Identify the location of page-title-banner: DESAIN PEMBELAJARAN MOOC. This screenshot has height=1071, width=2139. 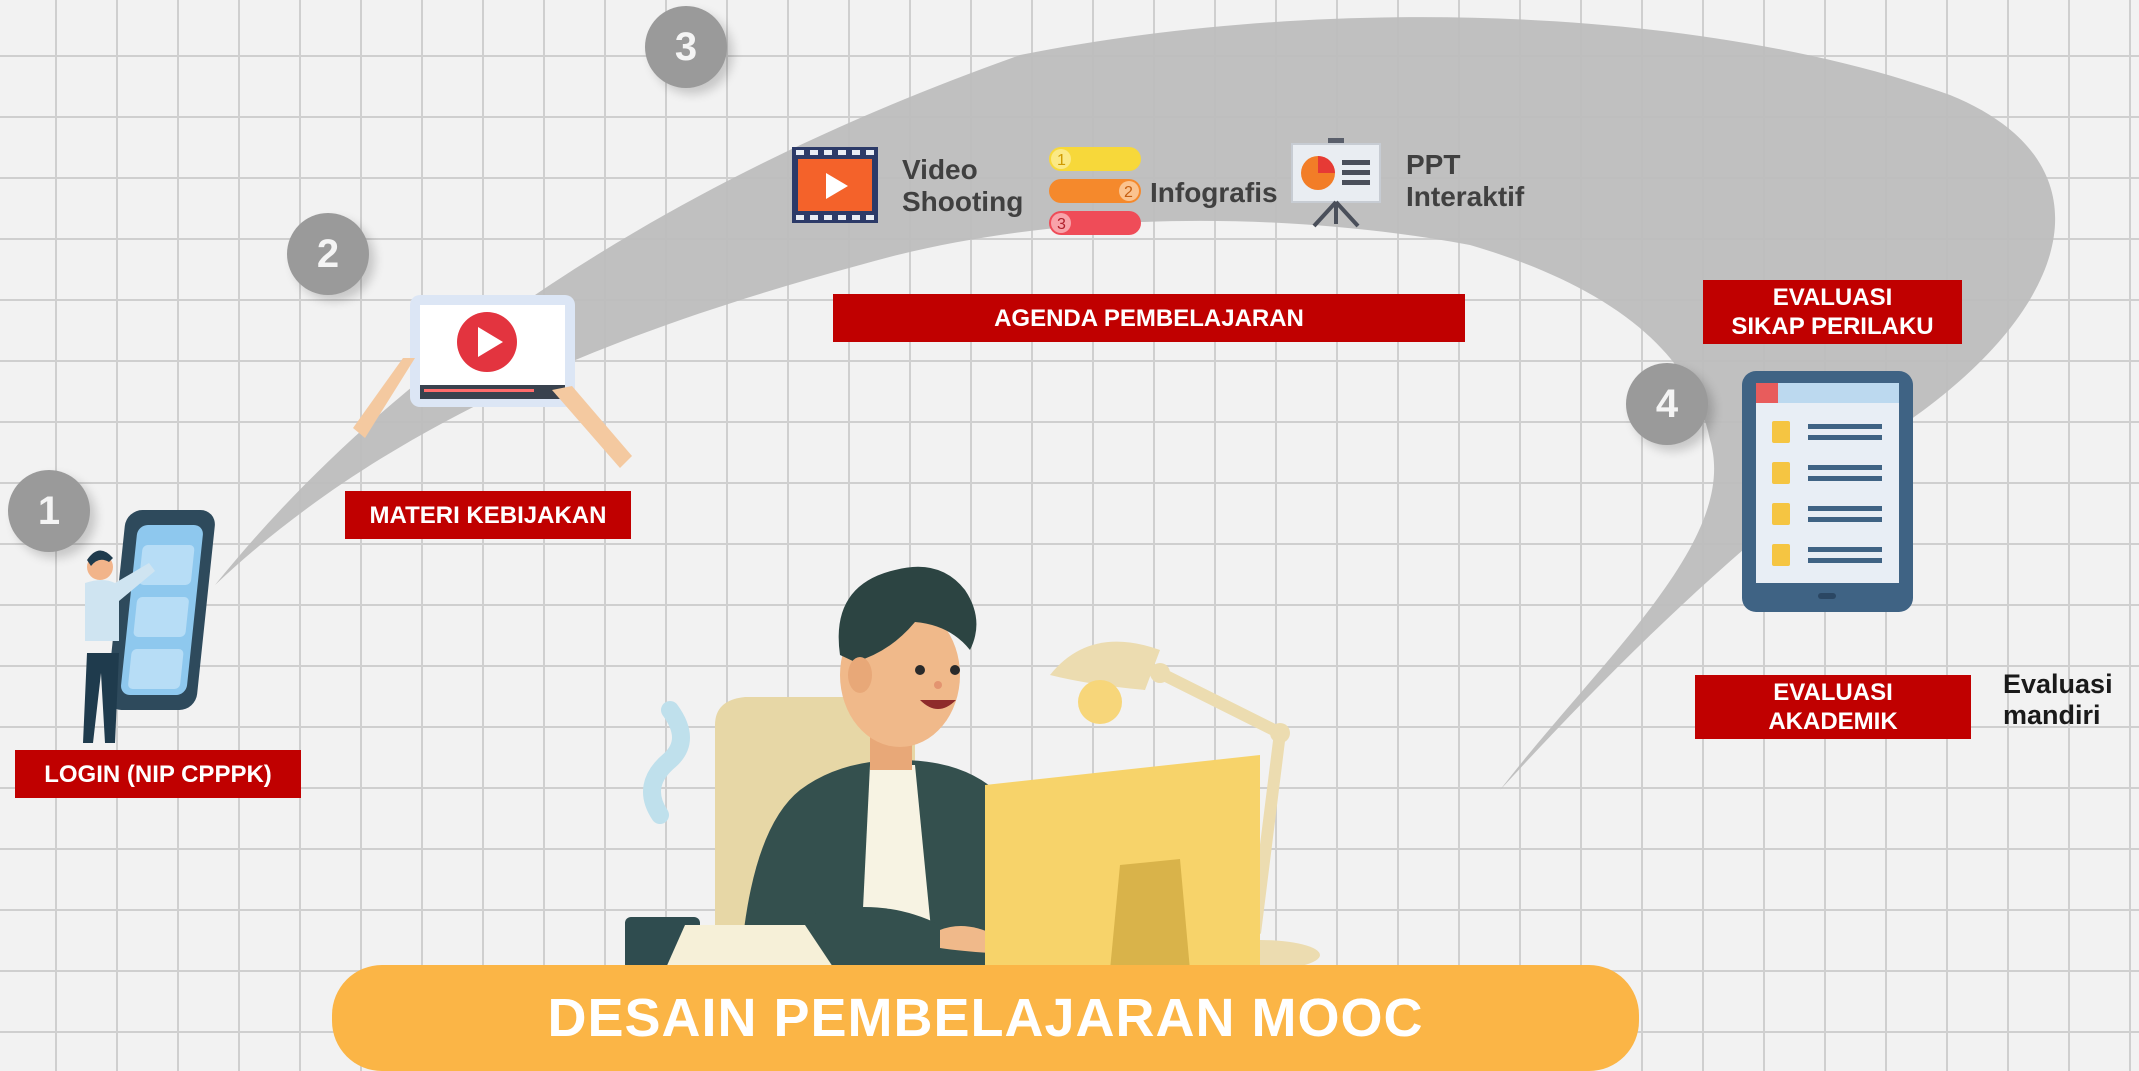
(985, 1018).